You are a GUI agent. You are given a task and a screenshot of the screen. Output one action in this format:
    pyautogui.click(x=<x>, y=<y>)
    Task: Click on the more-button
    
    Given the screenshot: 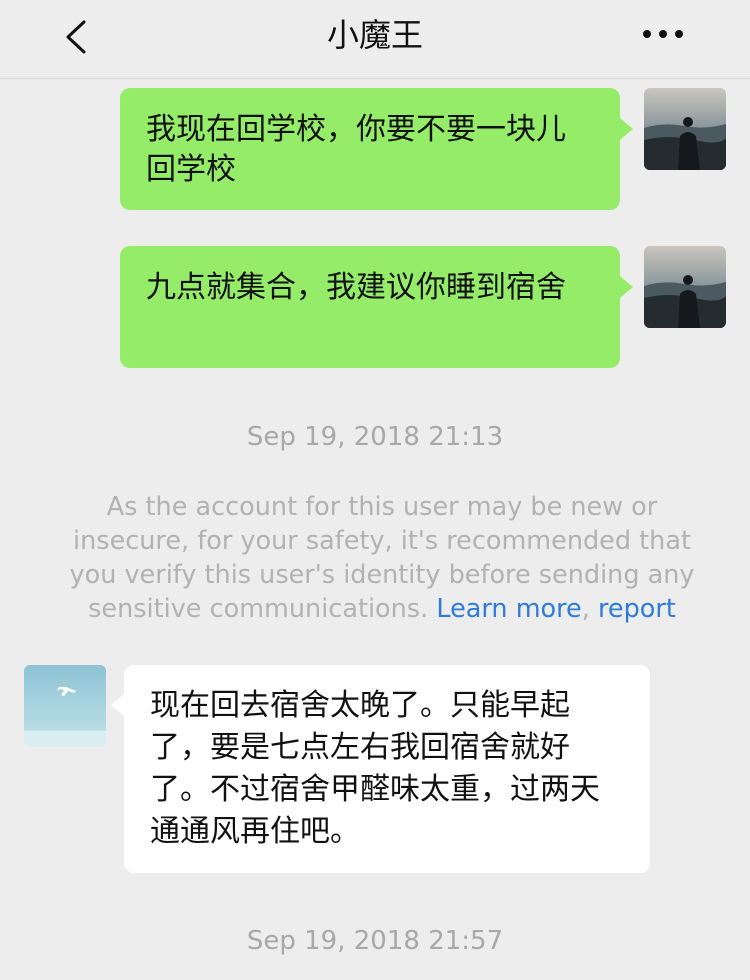 What is the action you would take?
    pyautogui.click(x=663, y=34)
    